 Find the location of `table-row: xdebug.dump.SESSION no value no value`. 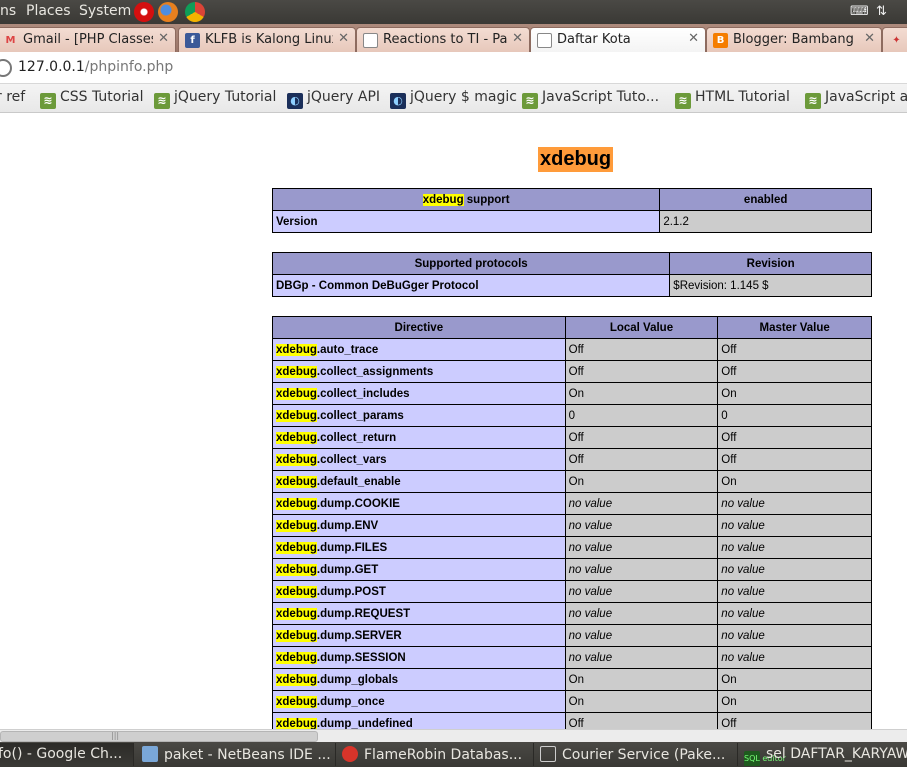

table-row: xdebug.dump.SESSION no value no value is located at coordinates (572, 657).